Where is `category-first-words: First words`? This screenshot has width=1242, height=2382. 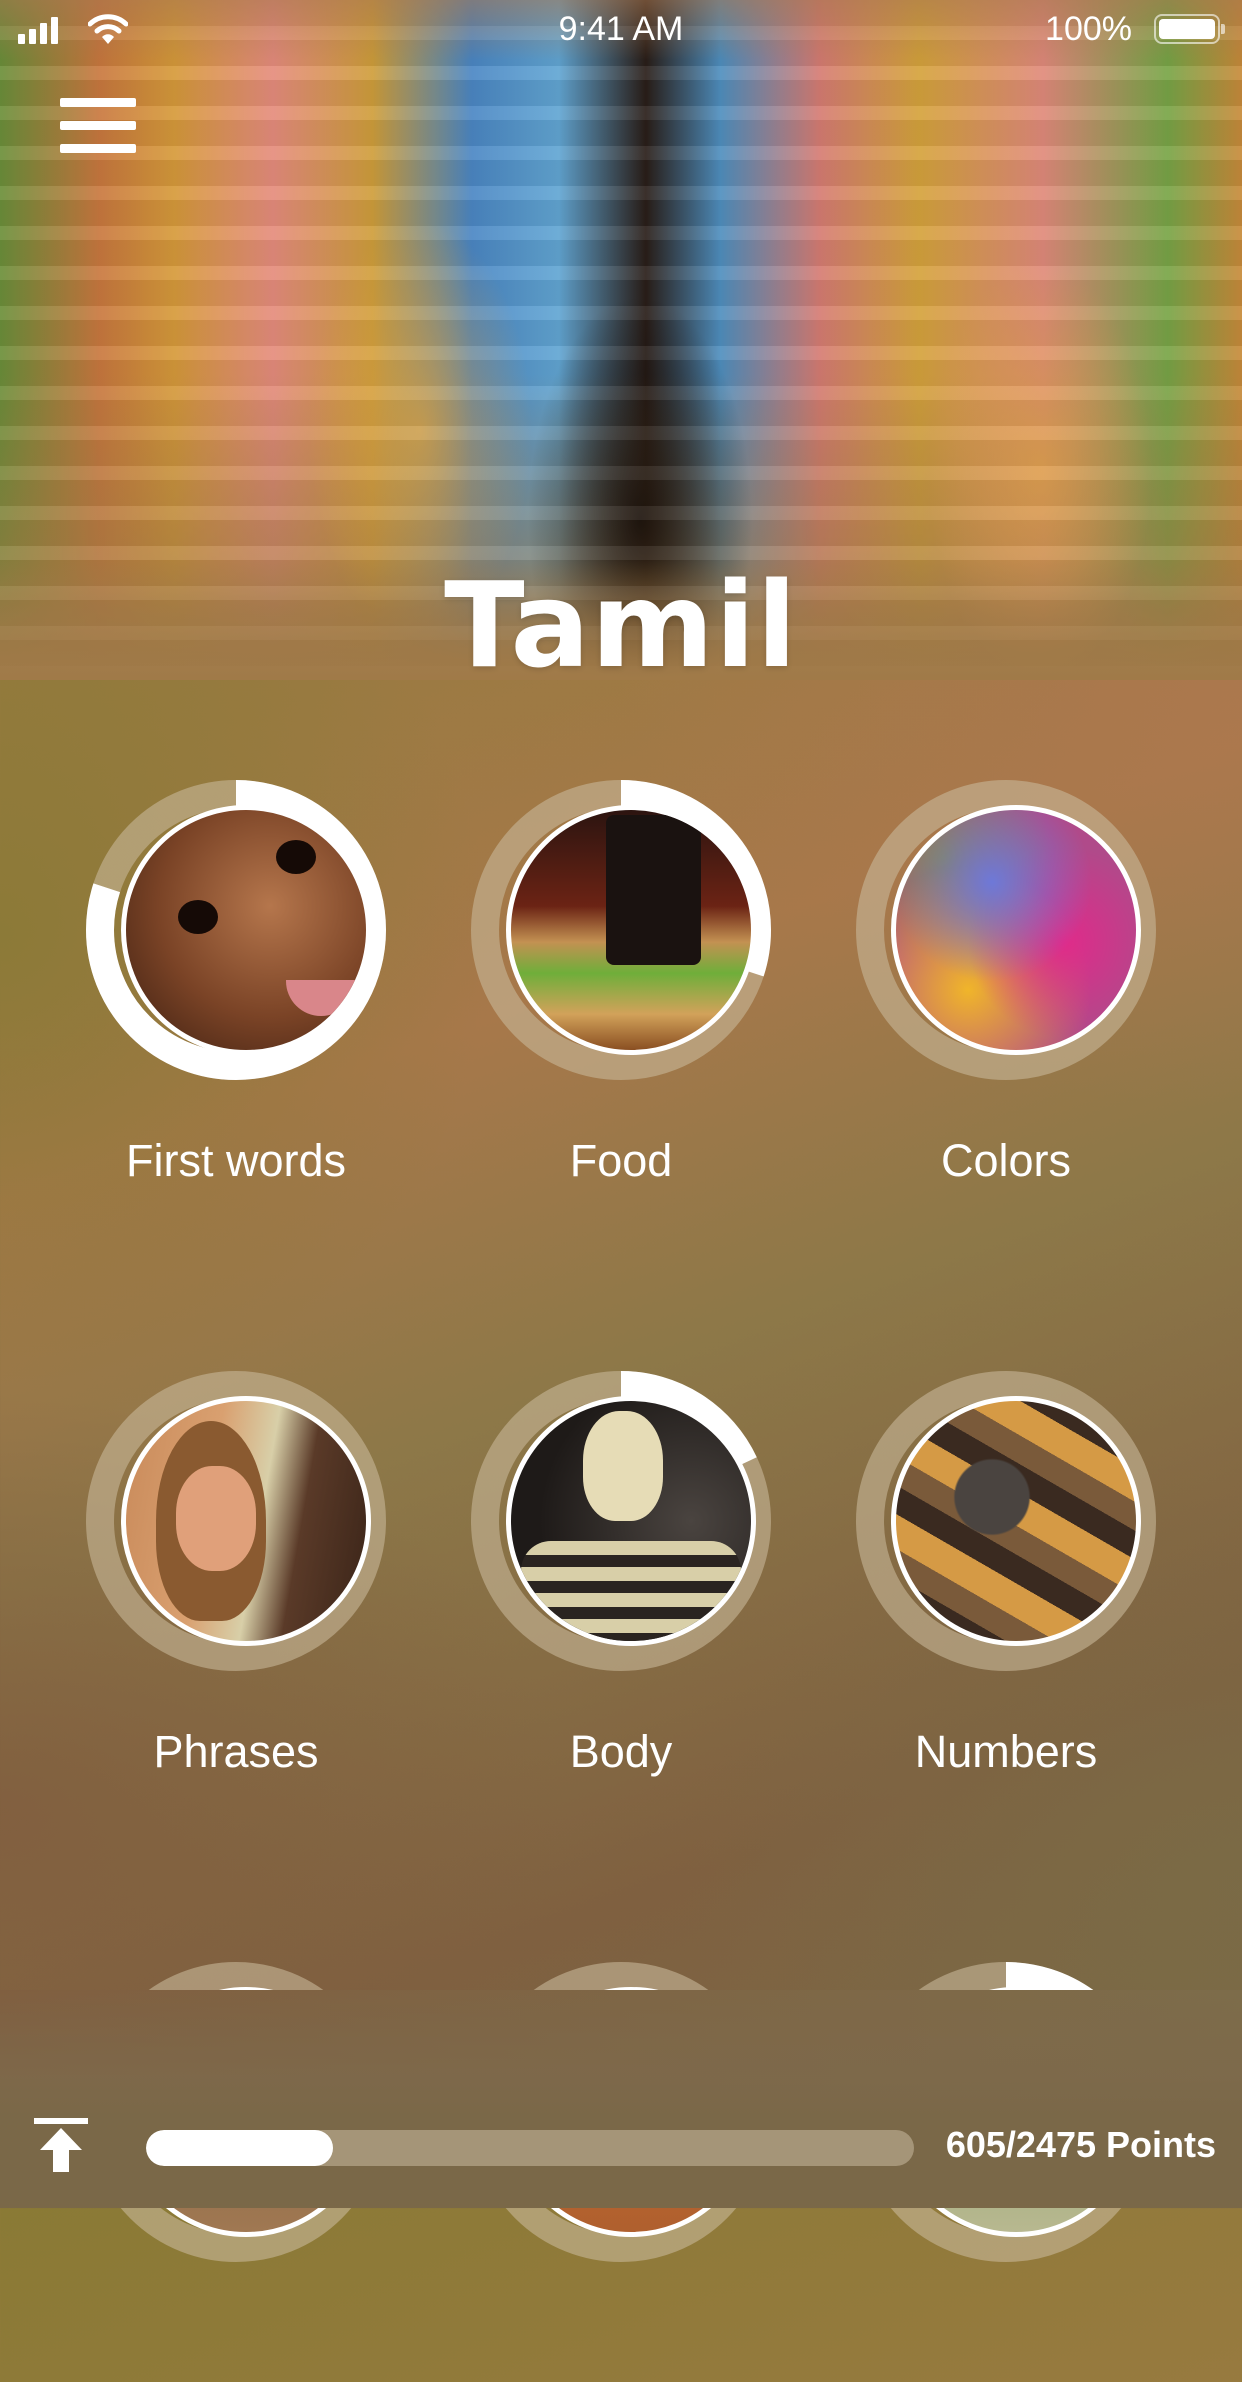 category-first-words: First words is located at coordinates (236, 990).